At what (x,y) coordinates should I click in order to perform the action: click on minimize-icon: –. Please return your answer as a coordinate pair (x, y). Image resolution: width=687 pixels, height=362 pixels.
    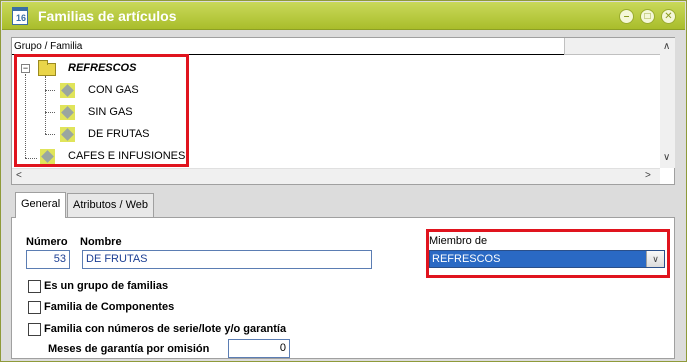
    Looking at the image, I should click on (626, 16).